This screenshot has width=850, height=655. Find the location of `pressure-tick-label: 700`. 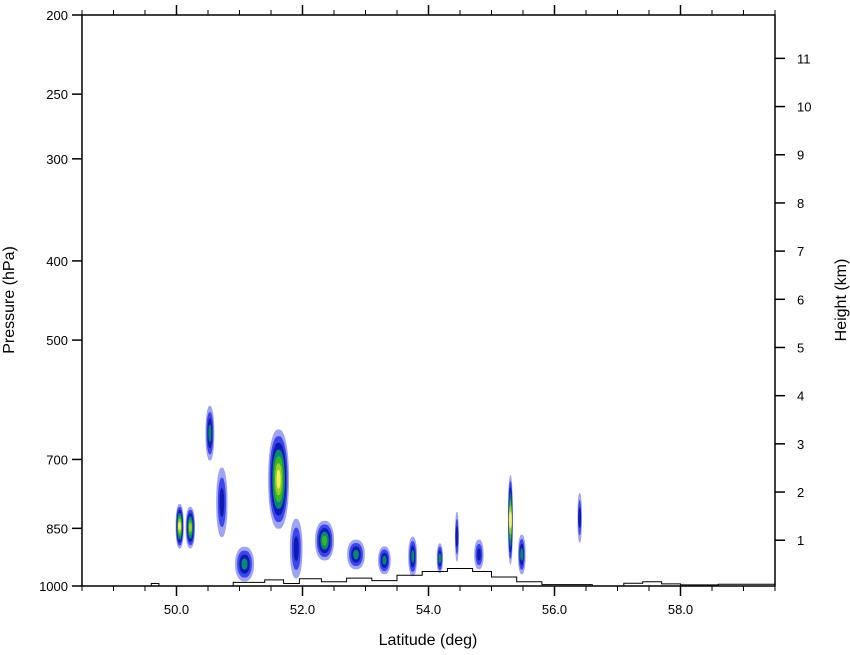

pressure-tick-label: 700 is located at coordinates (57, 459).